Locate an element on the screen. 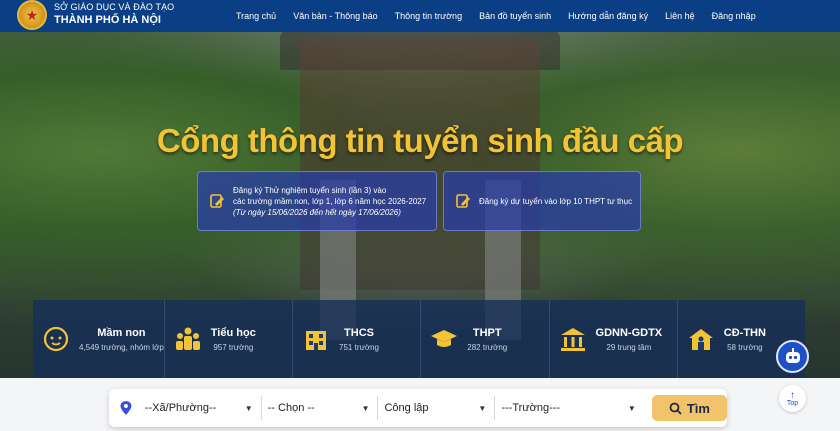  category-mam-non: Mầm non 4,549 trường, nhóm lớp is located at coordinates (99, 339).